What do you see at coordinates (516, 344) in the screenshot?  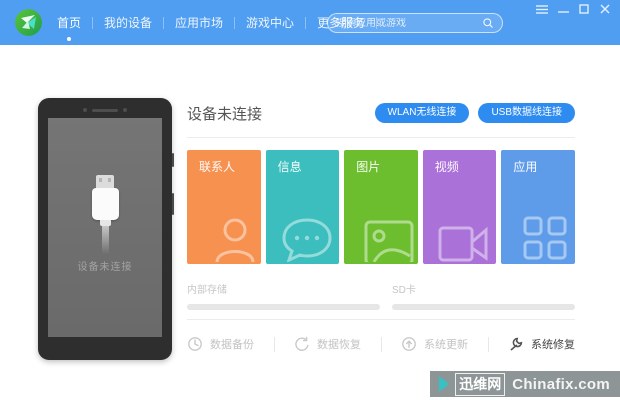 I see `wrench-icon` at bounding box center [516, 344].